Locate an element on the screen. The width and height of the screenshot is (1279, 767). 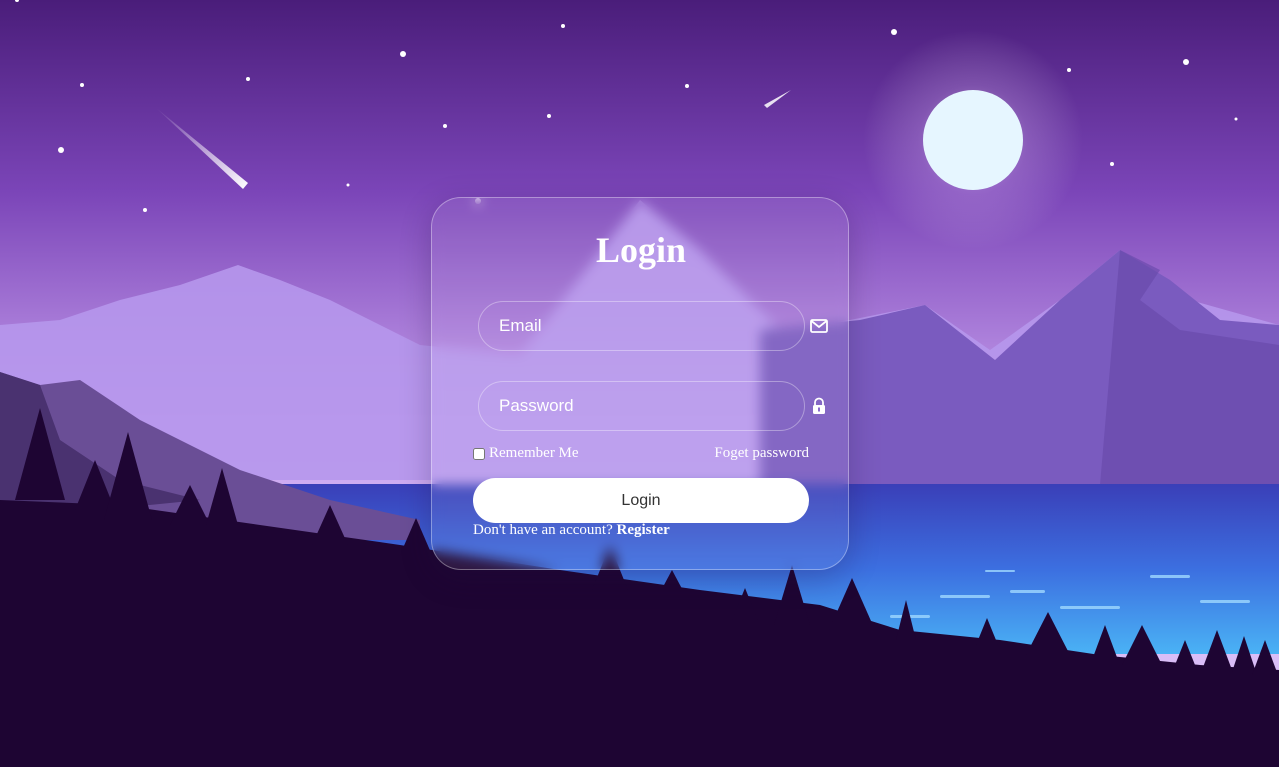
remember-checkbox is located at coordinates (479, 453).